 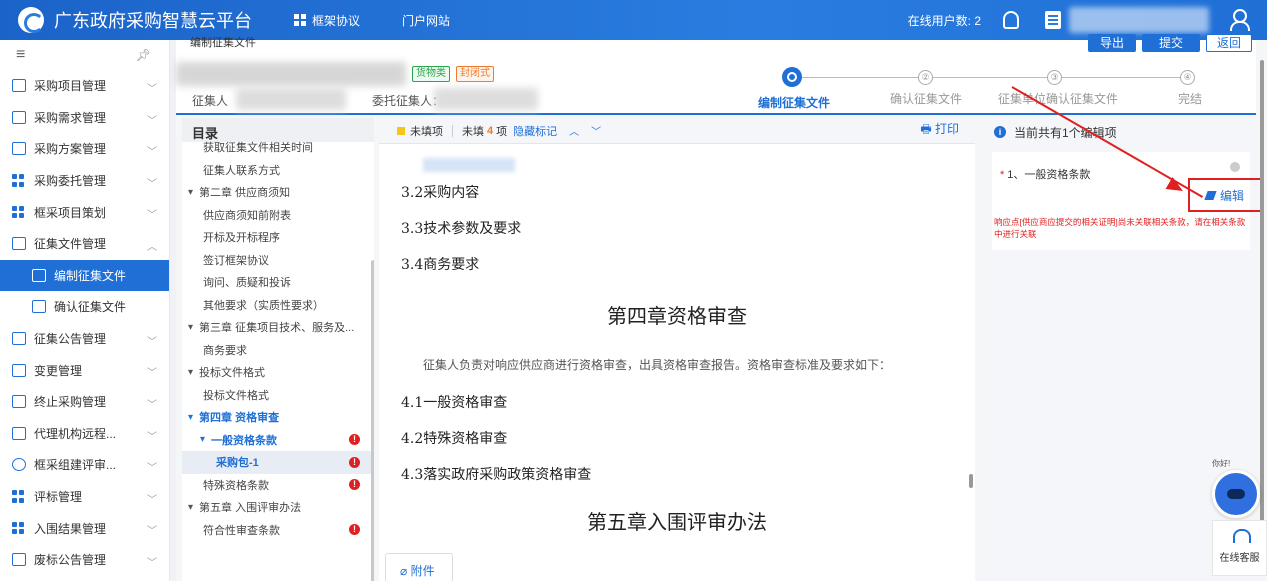 I want to click on sidebar-item-terminate: 终止采购管理 ﹀, so click(x=84, y=402).